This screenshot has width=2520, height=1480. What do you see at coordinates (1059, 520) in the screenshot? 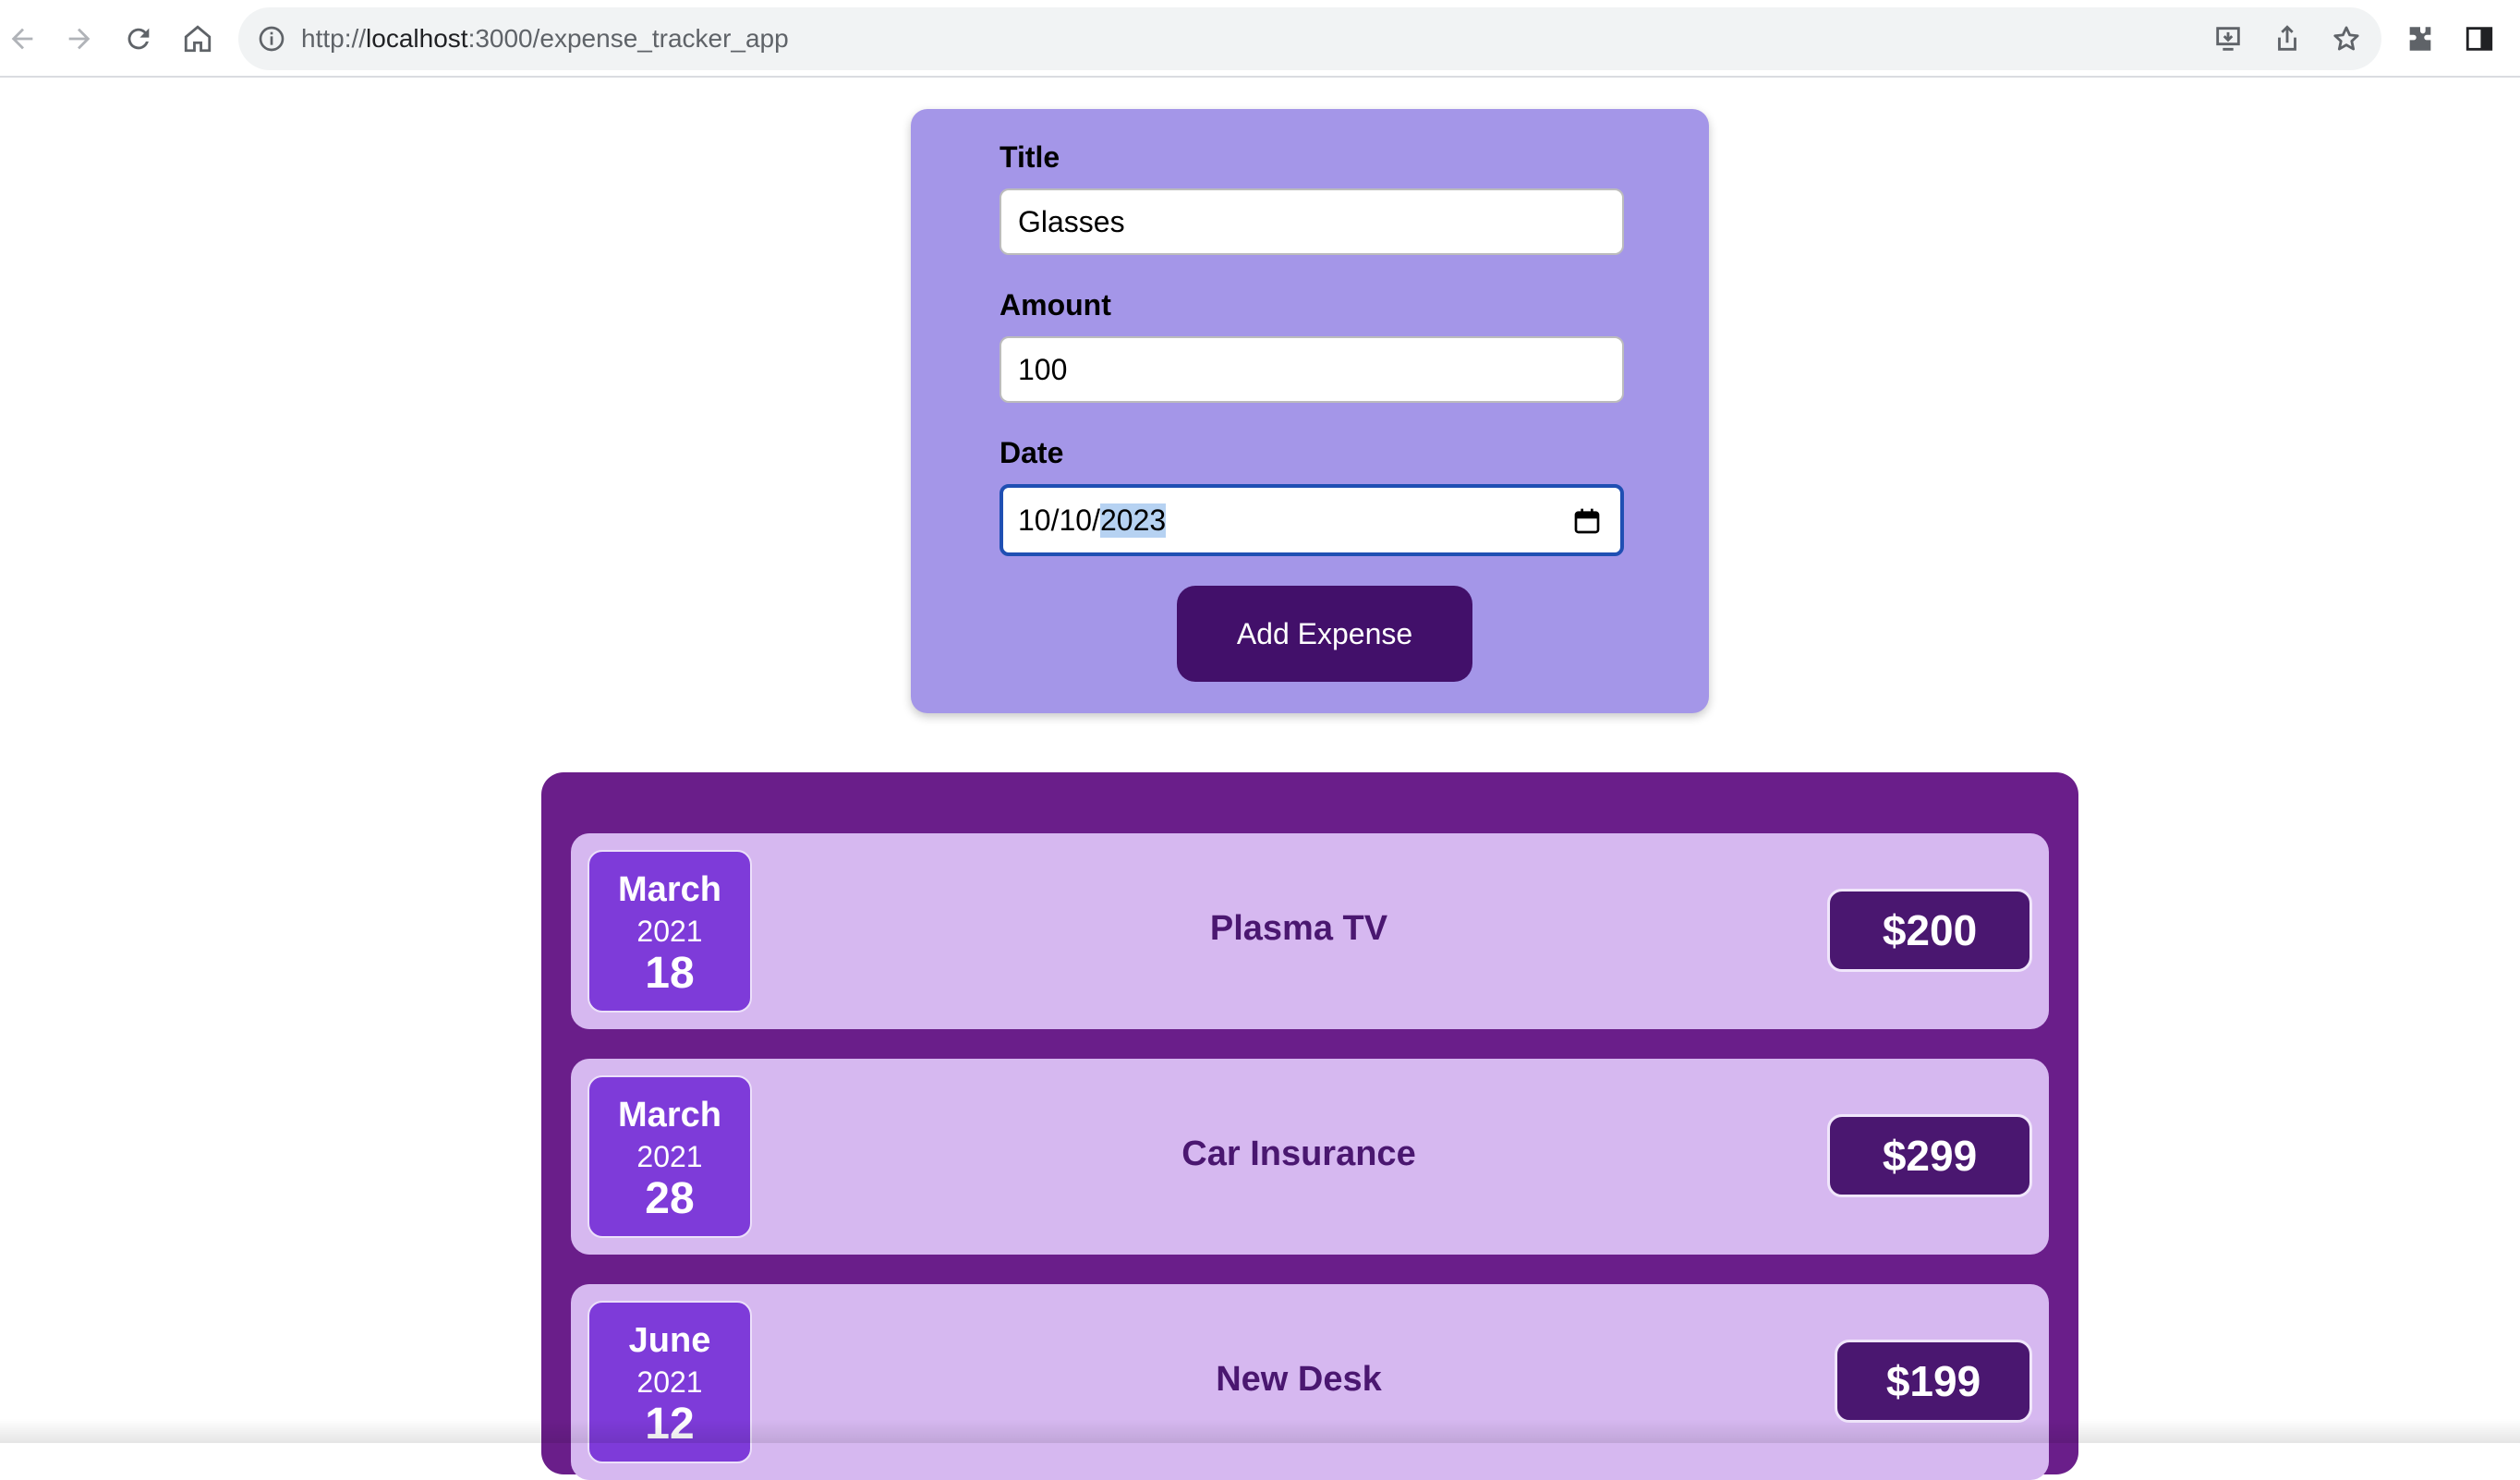
I see `date-value-prefix: 10/10/` at bounding box center [1059, 520].